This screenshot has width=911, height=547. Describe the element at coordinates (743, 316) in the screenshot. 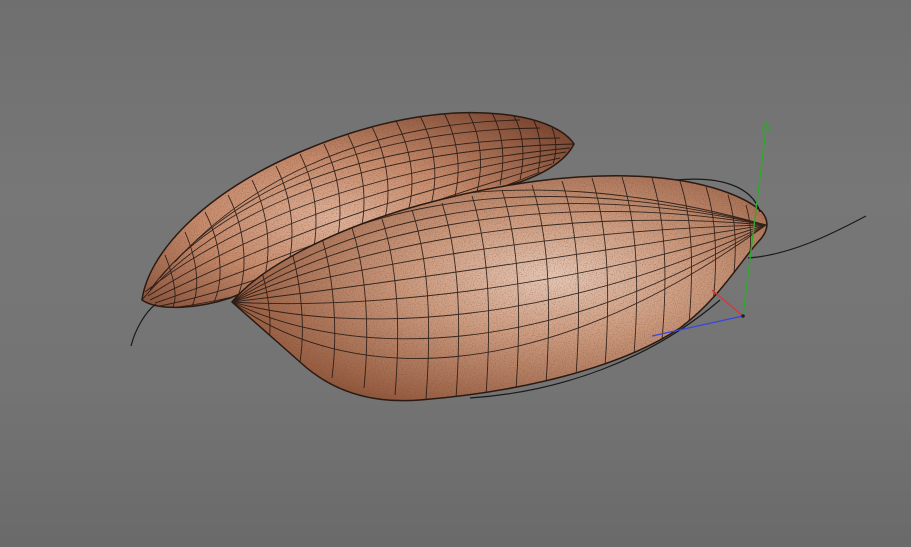

I see `gizmo-origin` at that location.